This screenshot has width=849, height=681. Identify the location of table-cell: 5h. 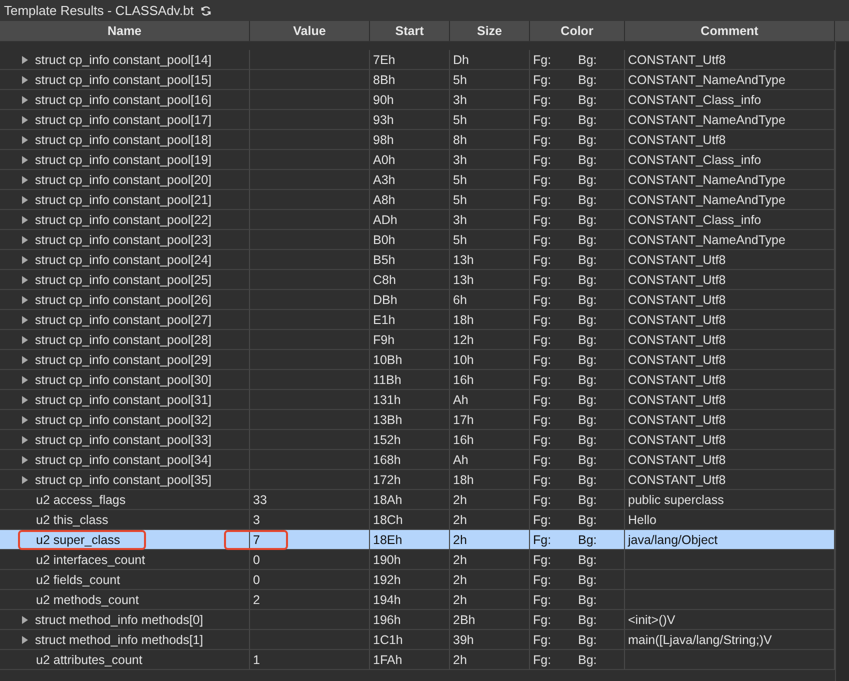
(460, 199).